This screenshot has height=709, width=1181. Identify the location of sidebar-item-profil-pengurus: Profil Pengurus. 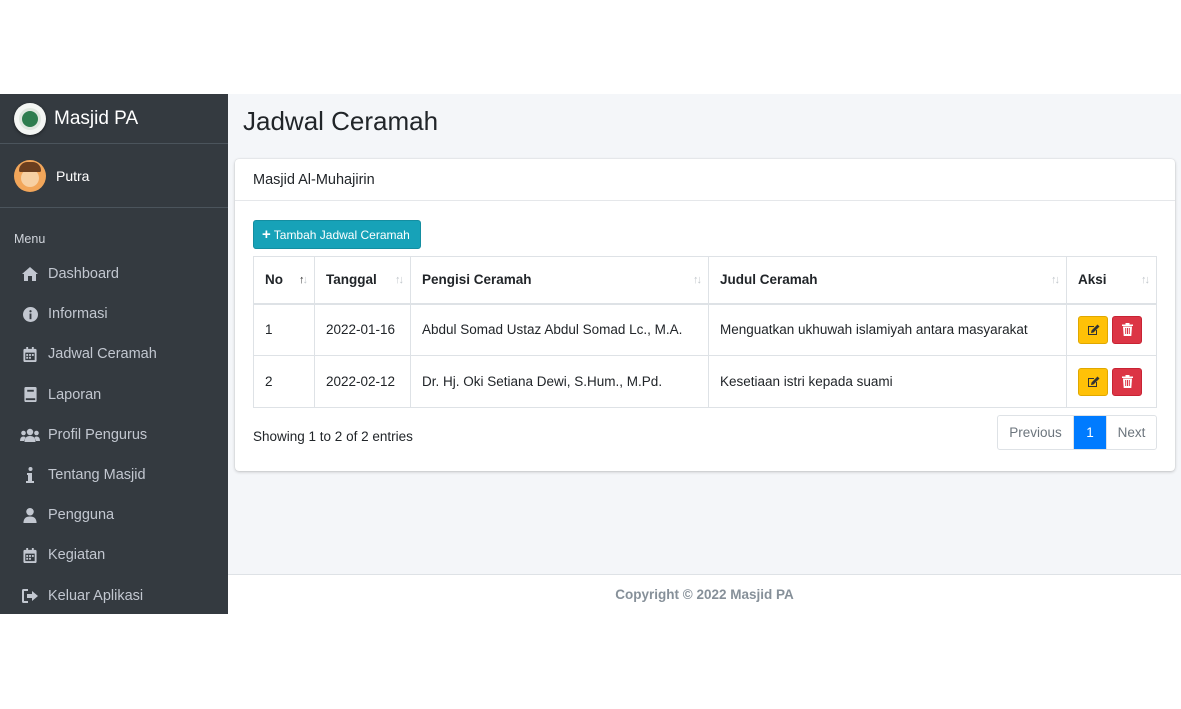
(114, 435).